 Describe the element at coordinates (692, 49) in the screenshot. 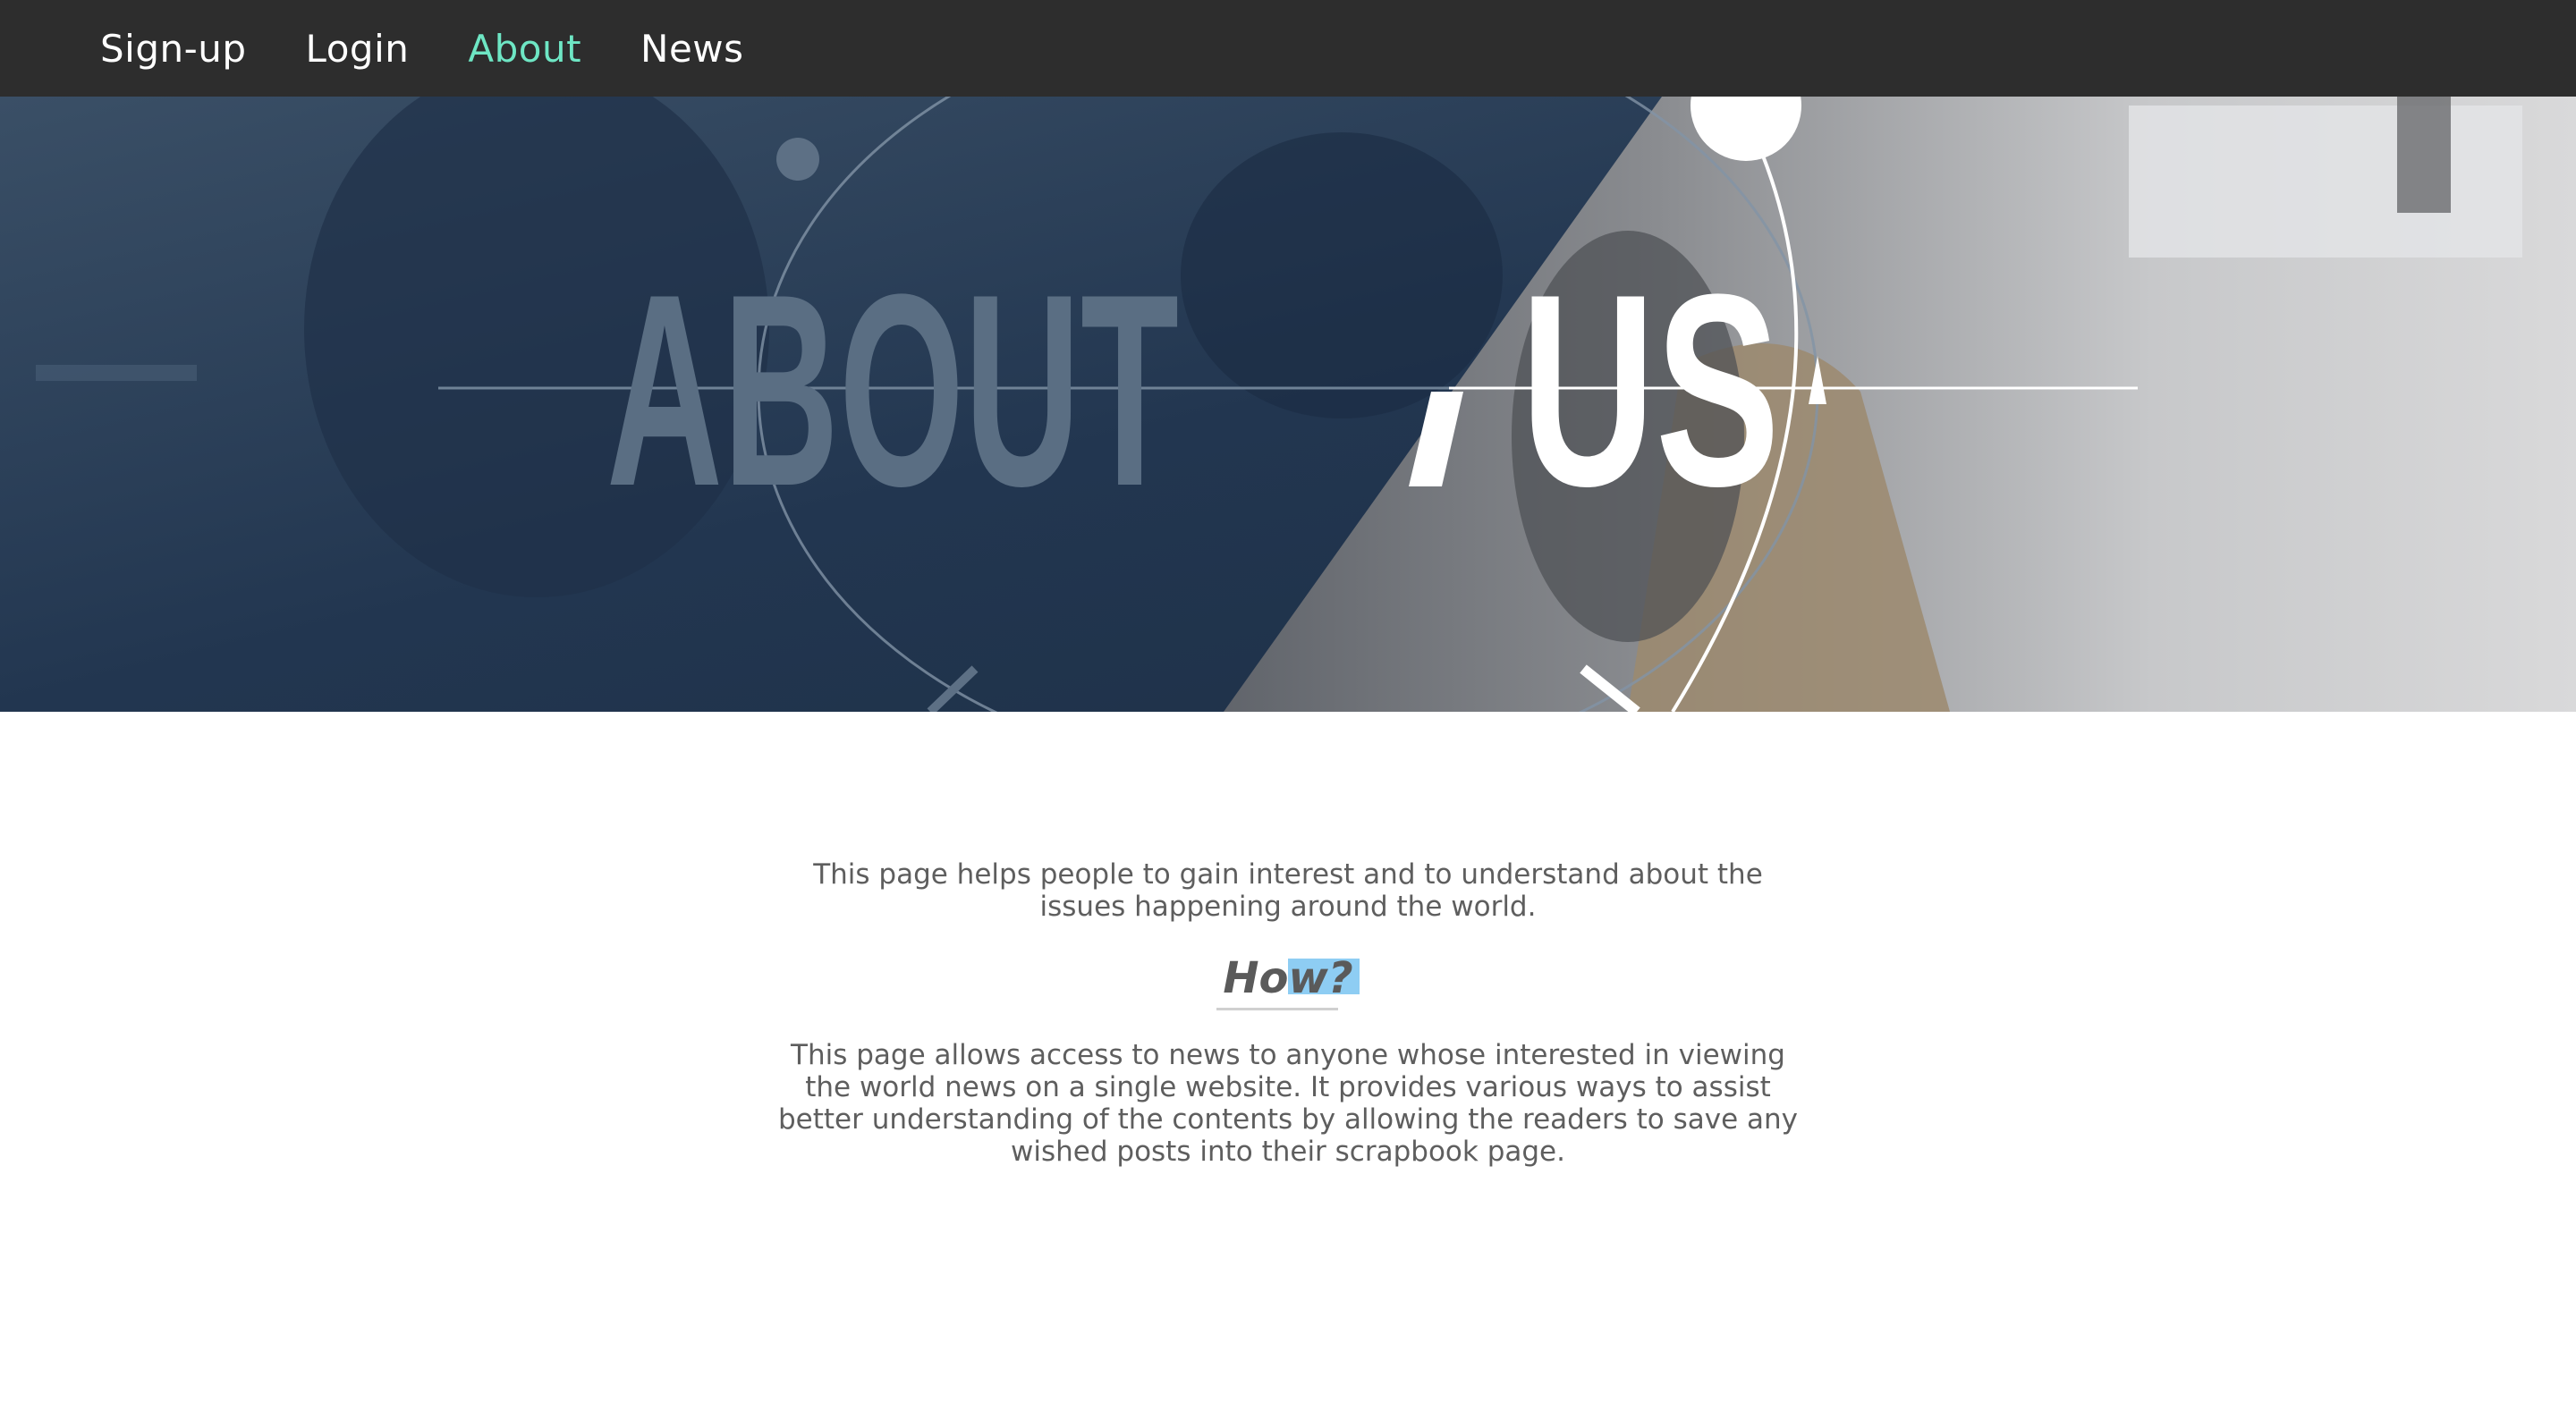

I see `nav-link-news: News` at that location.